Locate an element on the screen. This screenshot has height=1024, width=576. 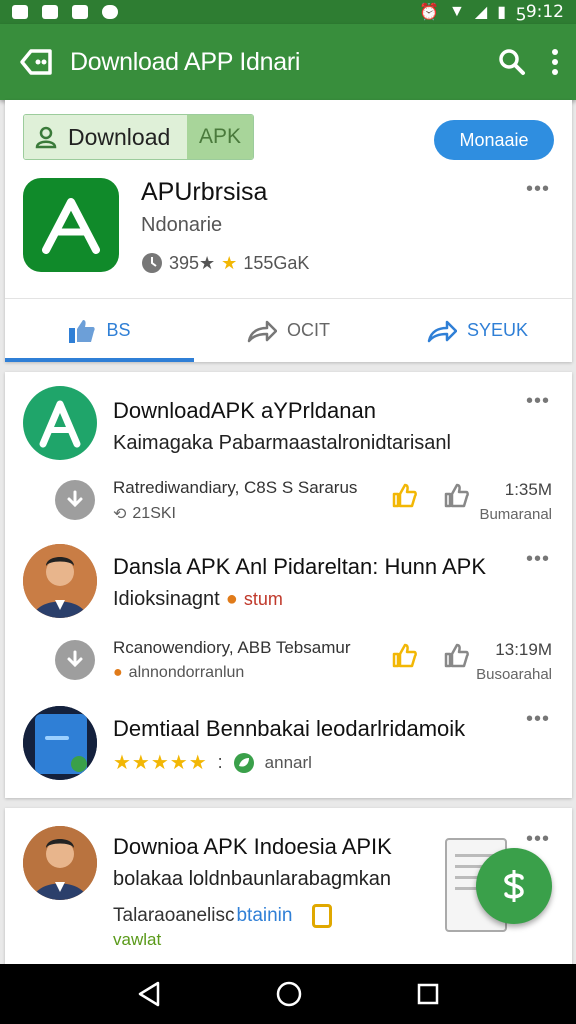
feed-item-subtitle: Kaimagaka Pabarmaastalronidtarisanl is located at coordinates (282, 443).